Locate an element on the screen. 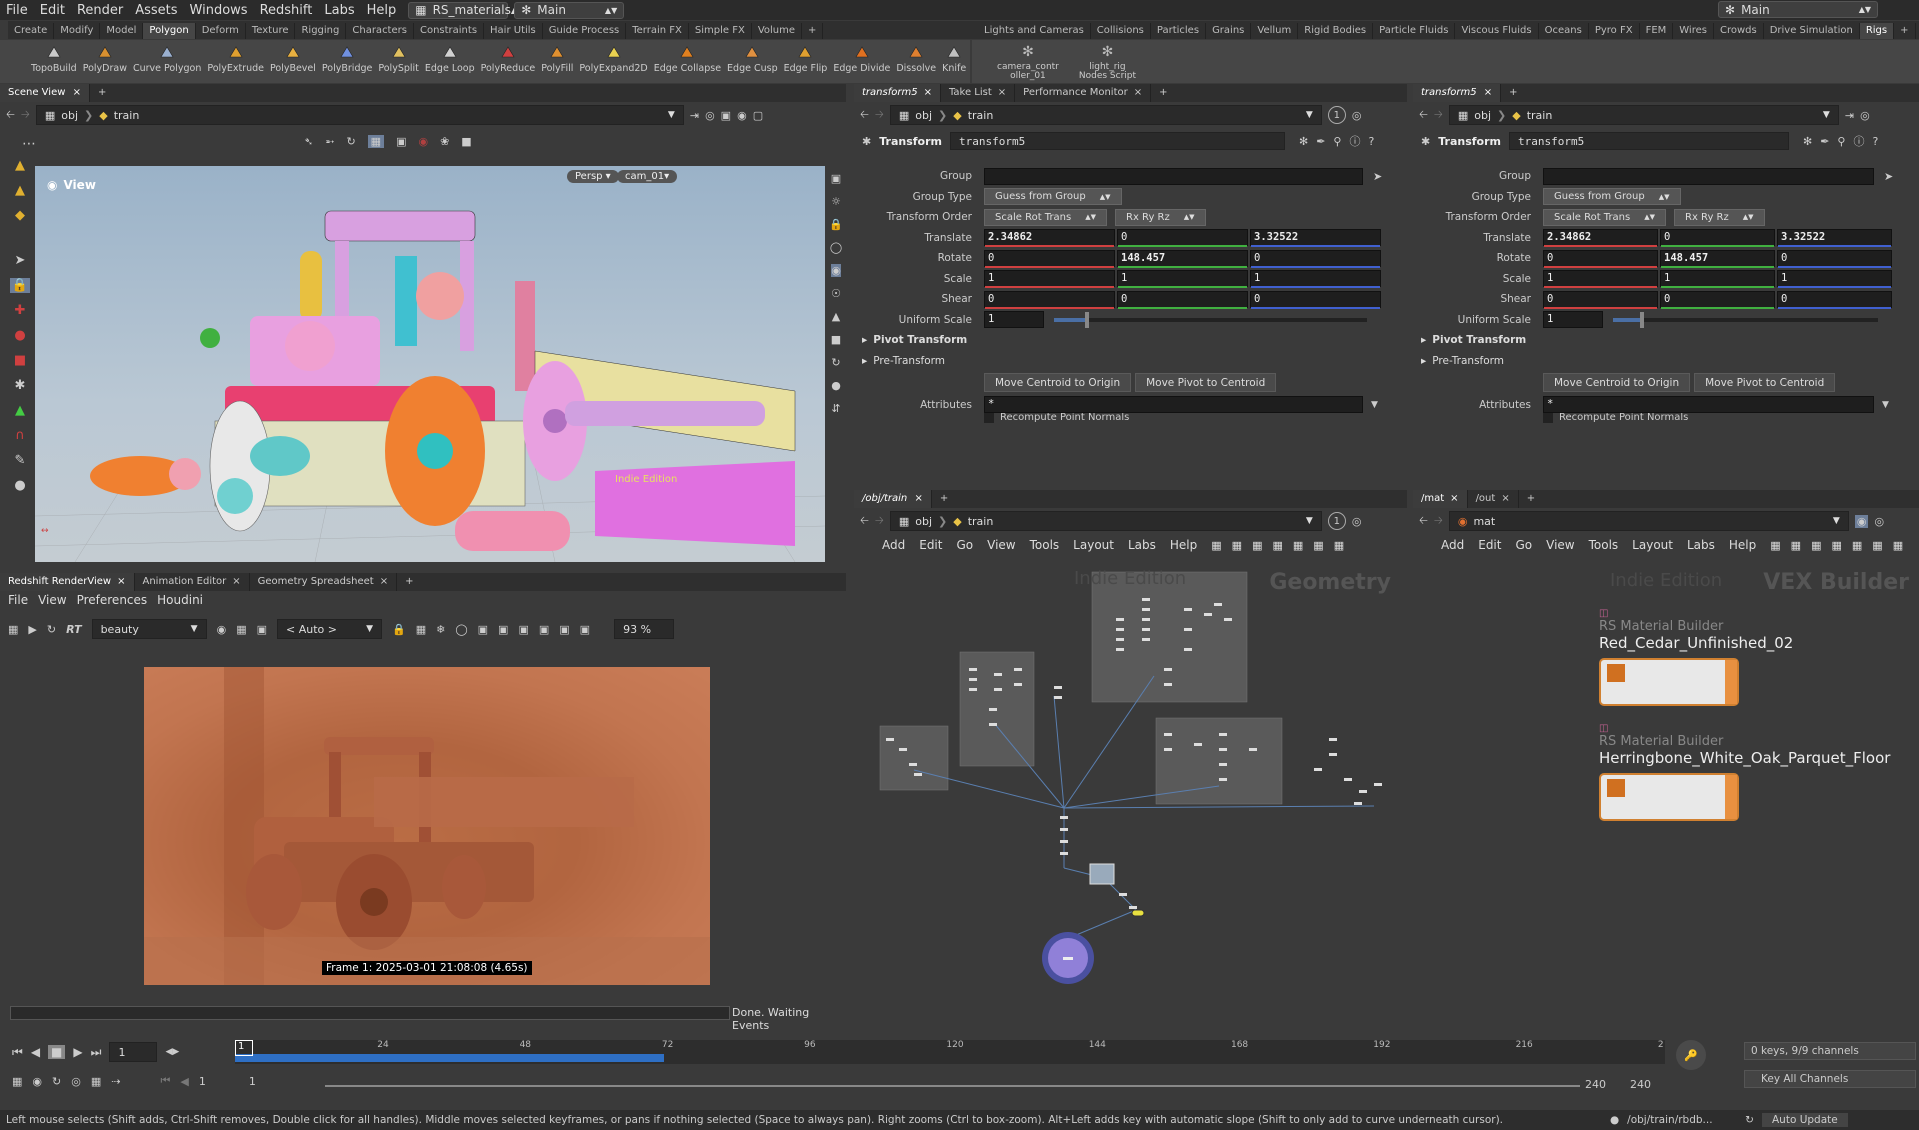 The width and height of the screenshot is (1919, 1130). ghost-icon: ❀ is located at coordinates (444, 141).